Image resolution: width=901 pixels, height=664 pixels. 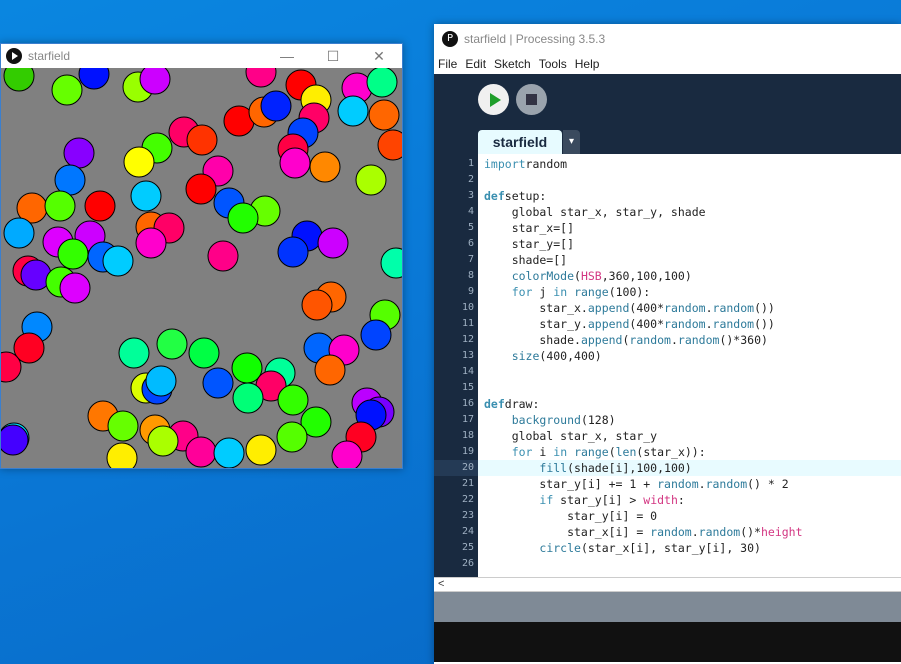 What do you see at coordinates (595, 212) in the screenshot?
I see `code-token: global star_x, star_y, shade` at bounding box center [595, 212].